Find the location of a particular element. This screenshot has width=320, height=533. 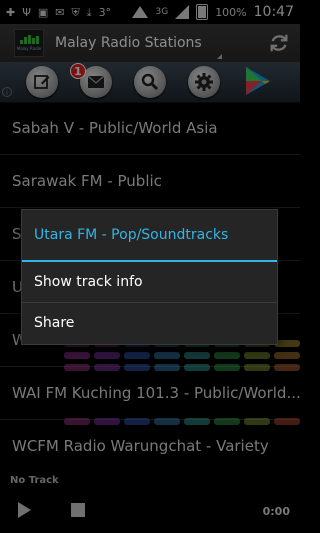

dialog-title: Utara FM - Pop/Soundtracks is located at coordinates (149, 236).